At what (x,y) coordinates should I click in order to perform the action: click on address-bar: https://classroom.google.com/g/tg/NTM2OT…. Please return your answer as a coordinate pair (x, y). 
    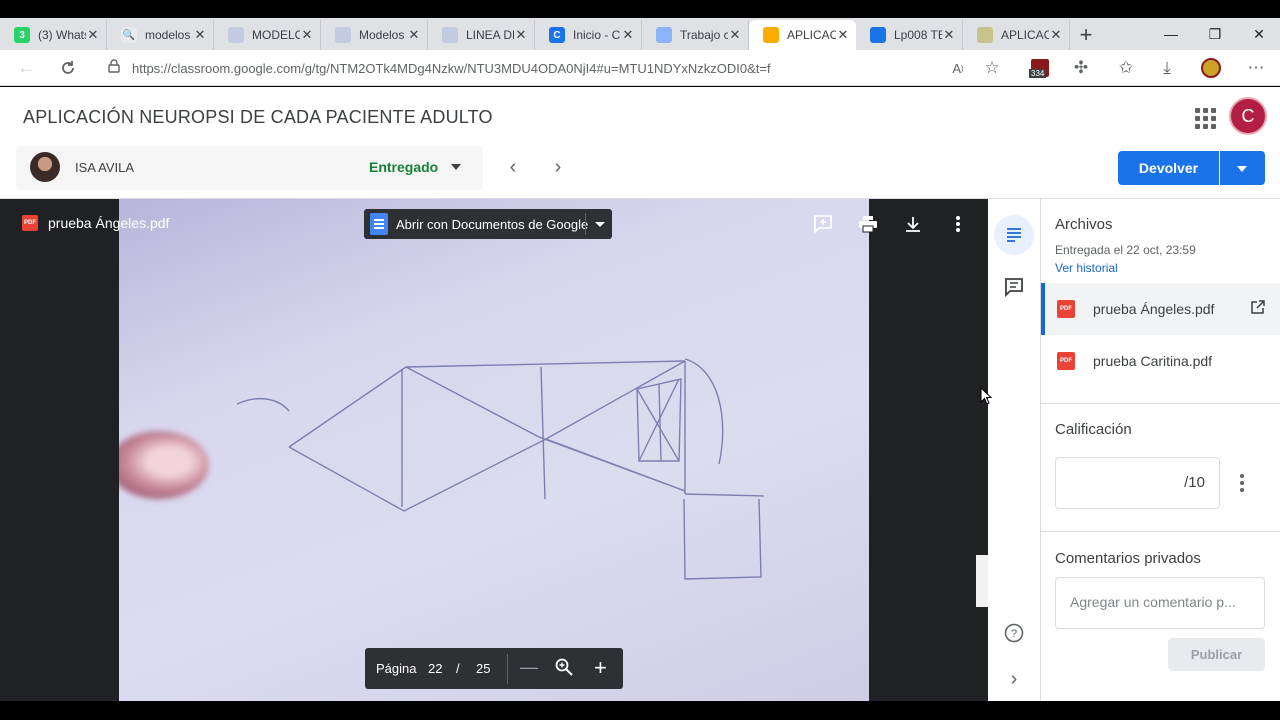
    Looking at the image, I should click on (556, 68).